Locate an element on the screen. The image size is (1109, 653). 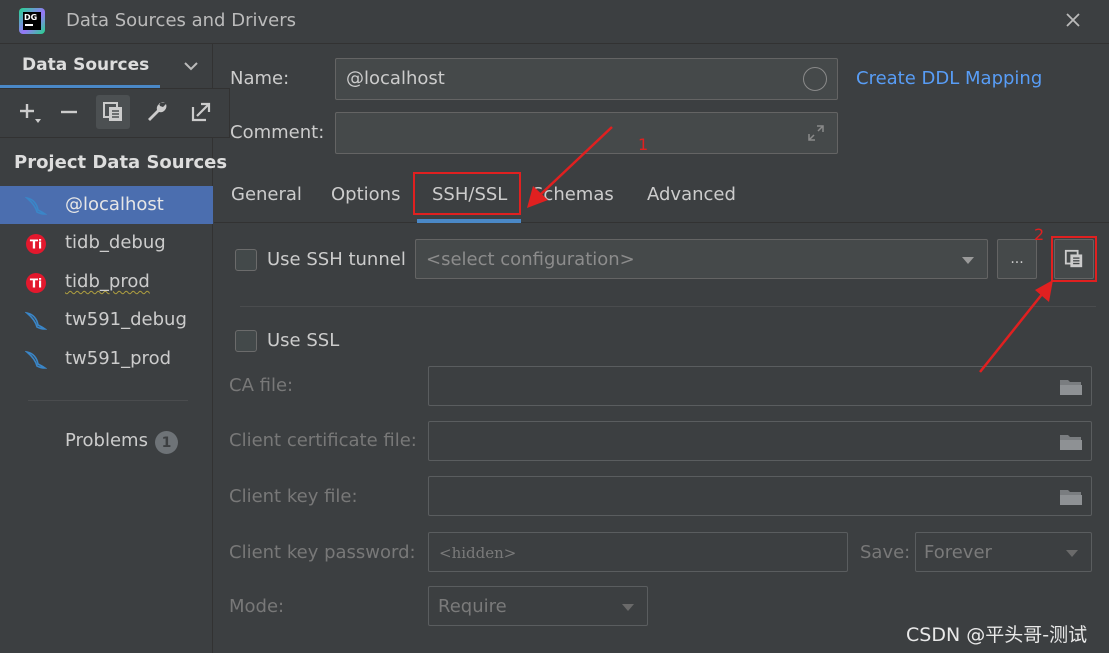
annotation-arrow-two is located at coordinates (1011, 332).